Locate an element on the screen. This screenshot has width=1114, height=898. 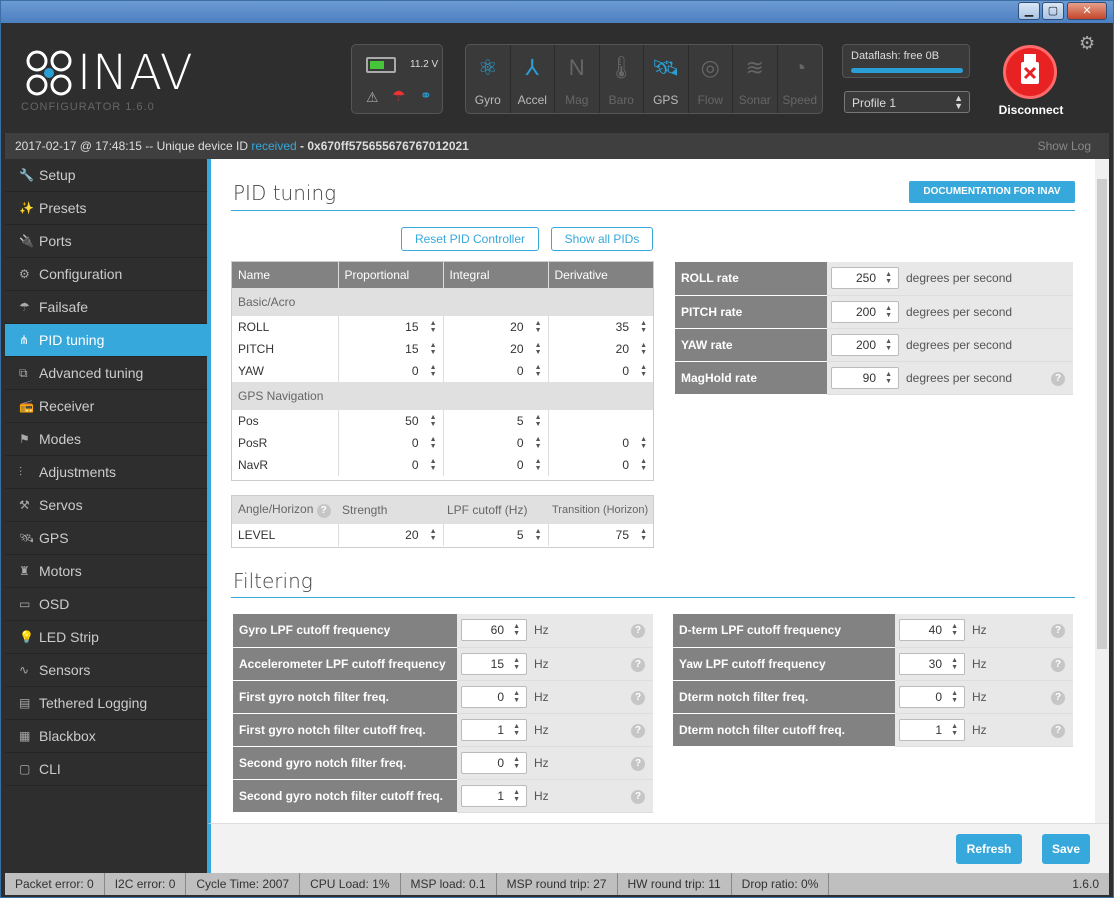
reset-pid-button: Reset PID Controller is located at coordinates (470, 239).